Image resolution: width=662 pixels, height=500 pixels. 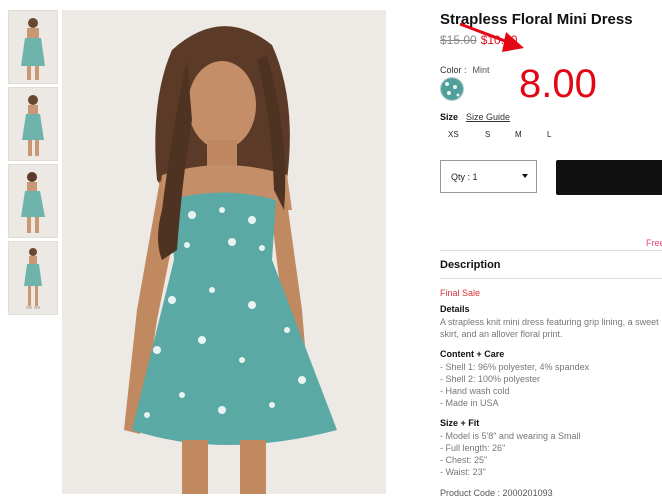 What do you see at coordinates (475, 391) in the screenshot?
I see `content-line-3: - Hand wash cold` at bounding box center [475, 391].